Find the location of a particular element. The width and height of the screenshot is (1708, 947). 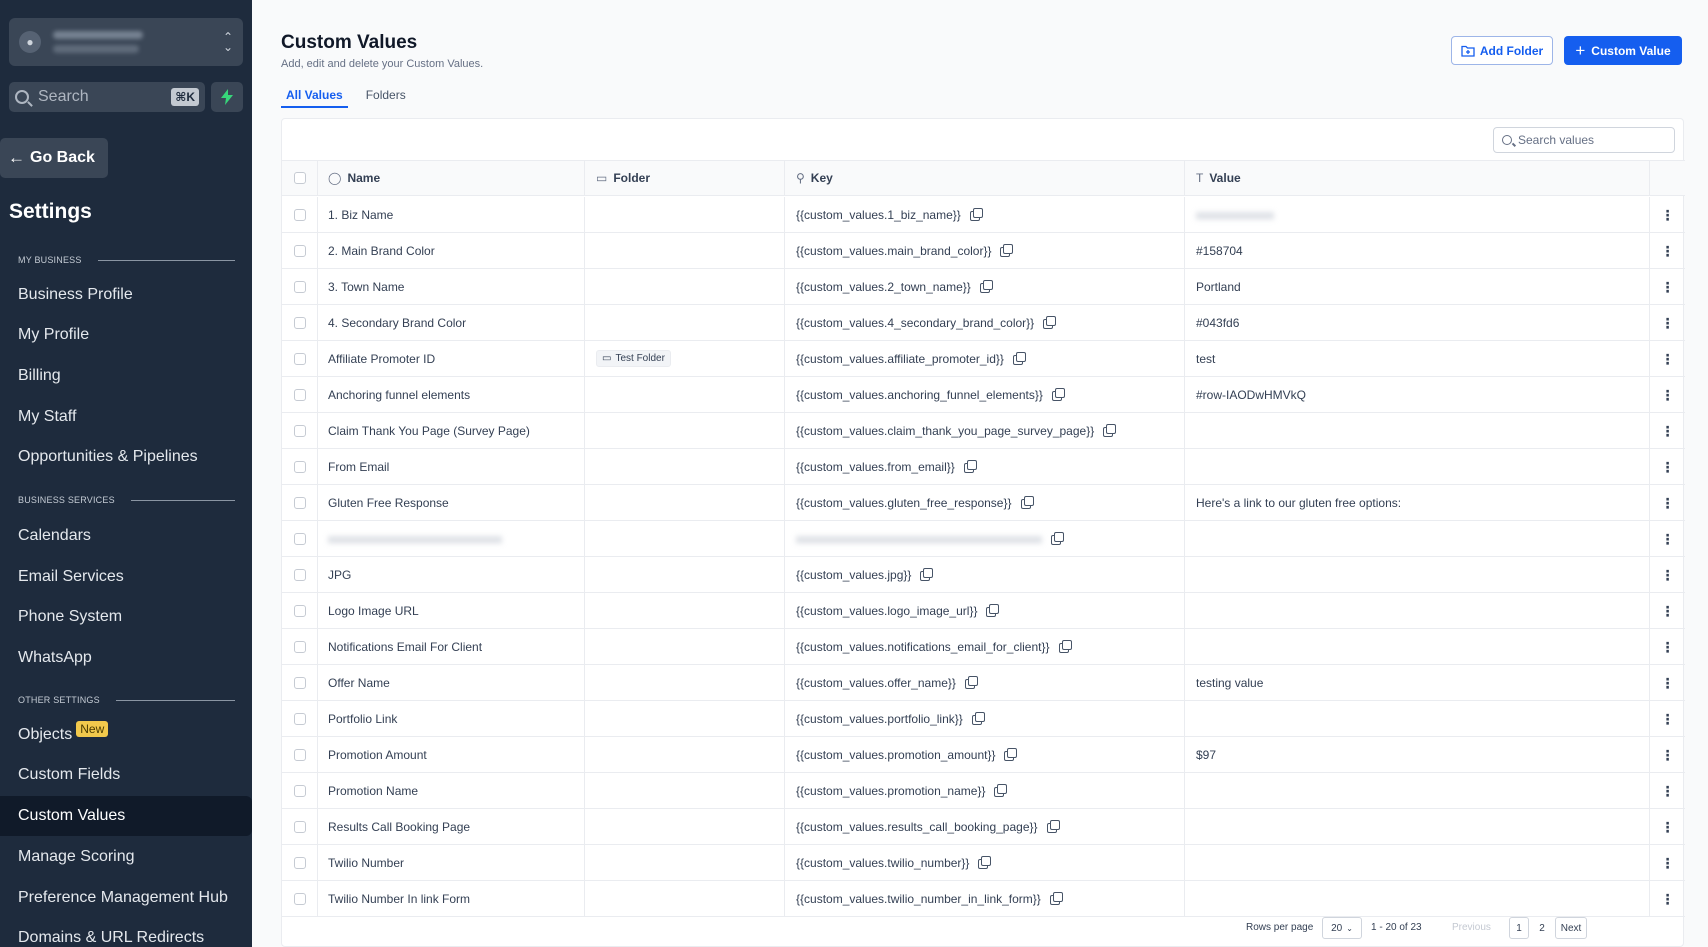

next-page-button: Next is located at coordinates (1571, 928).